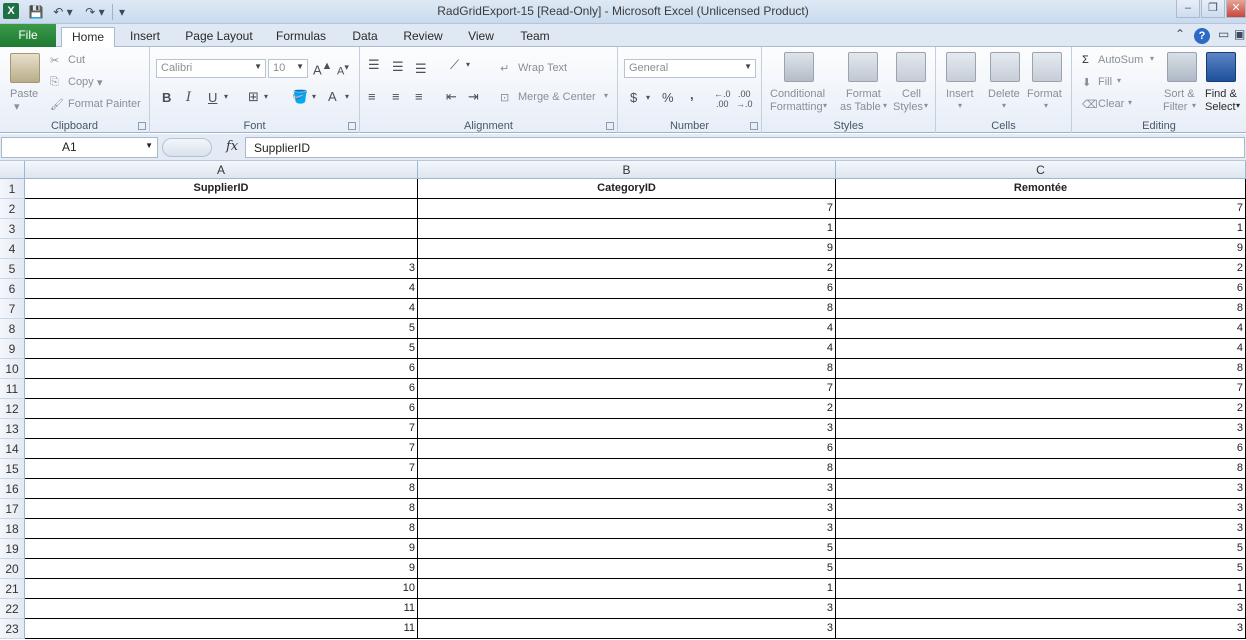 The width and height of the screenshot is (1246, 640). What do you see at coordinates (908, 107) in the screenshot?
I see `cell-styles-label-2: Styles` at bounding box center [908, 107].